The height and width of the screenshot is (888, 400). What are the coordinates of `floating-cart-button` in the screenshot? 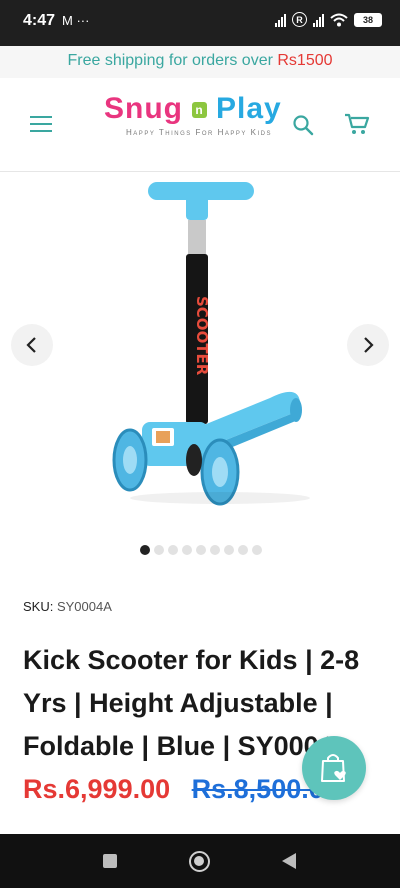 It's located at (334, 768).